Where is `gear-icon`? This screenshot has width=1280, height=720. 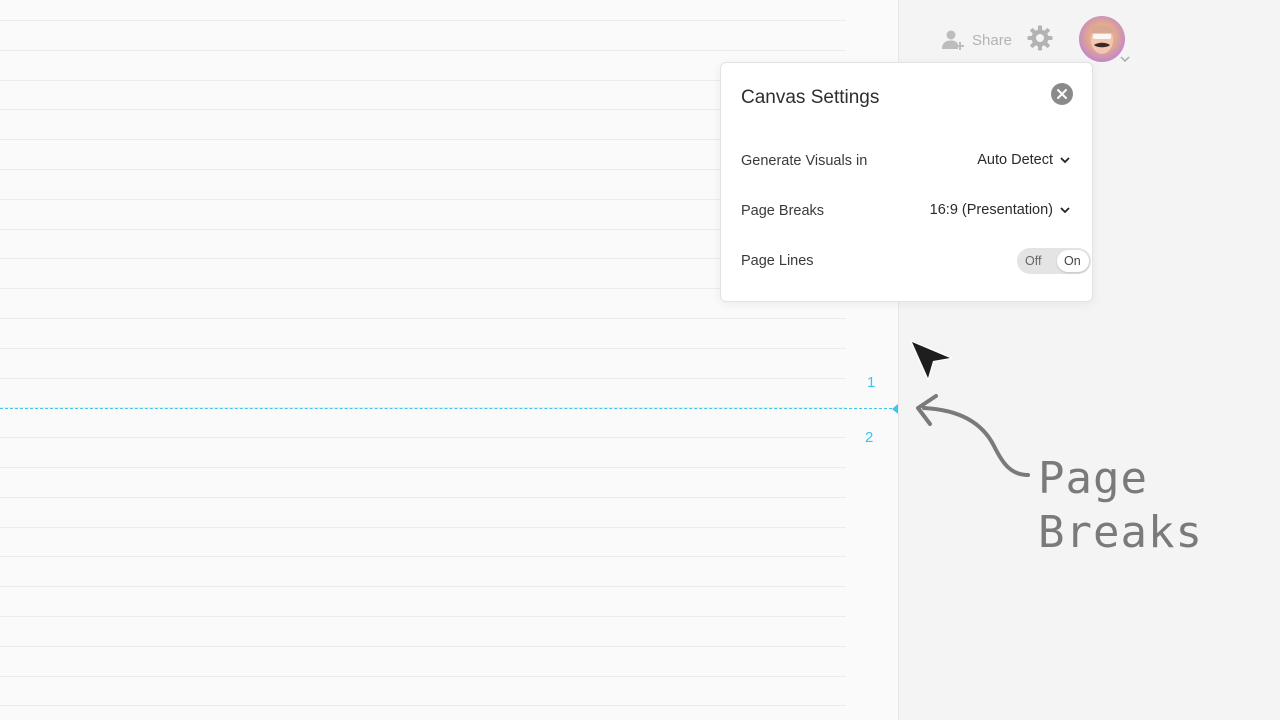 gear-icon is located at coordinates (1040, 38).